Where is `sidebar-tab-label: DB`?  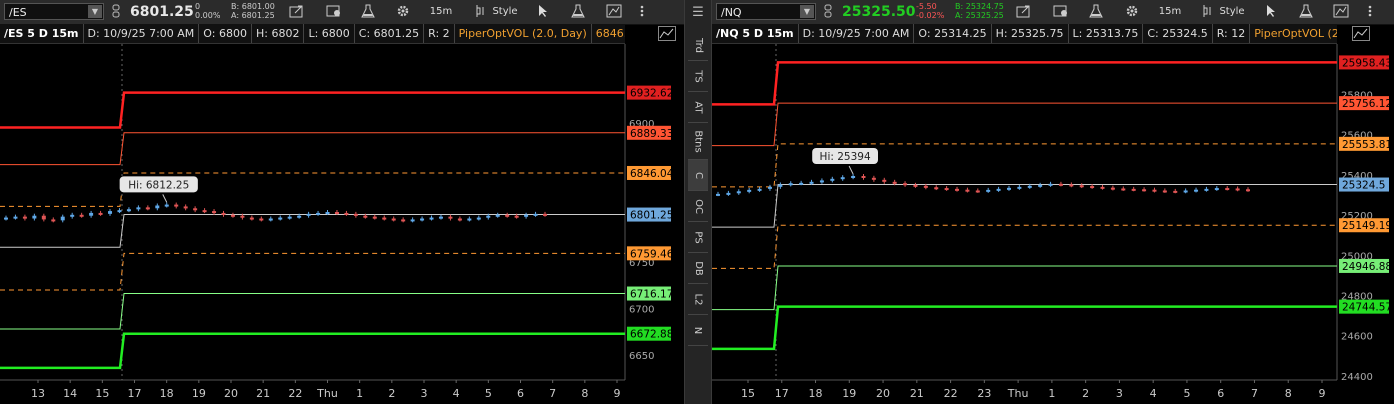 sidebar-tab-label: DB is located at coordinates (698, 268).